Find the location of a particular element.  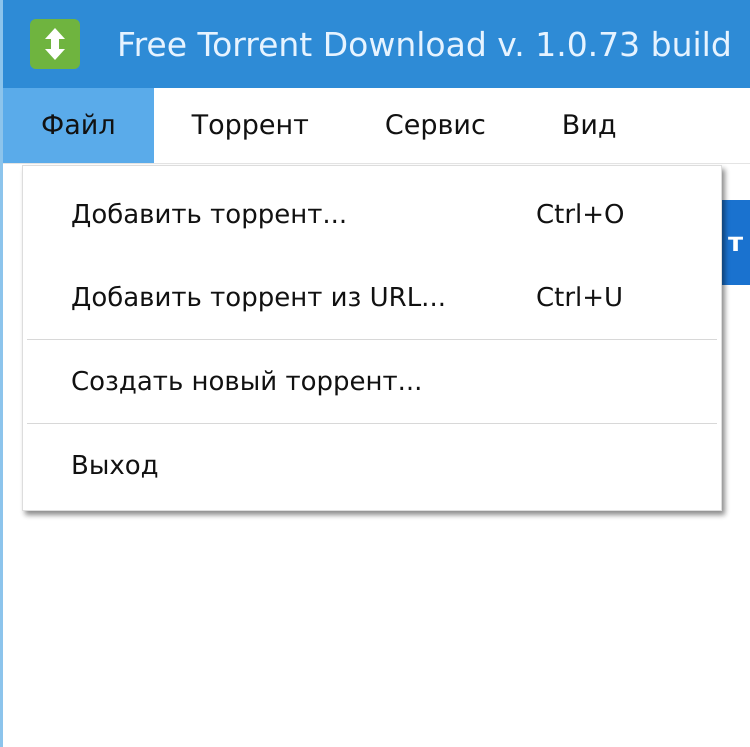

menu-item: Сервис is located at coordinates (435, 125).